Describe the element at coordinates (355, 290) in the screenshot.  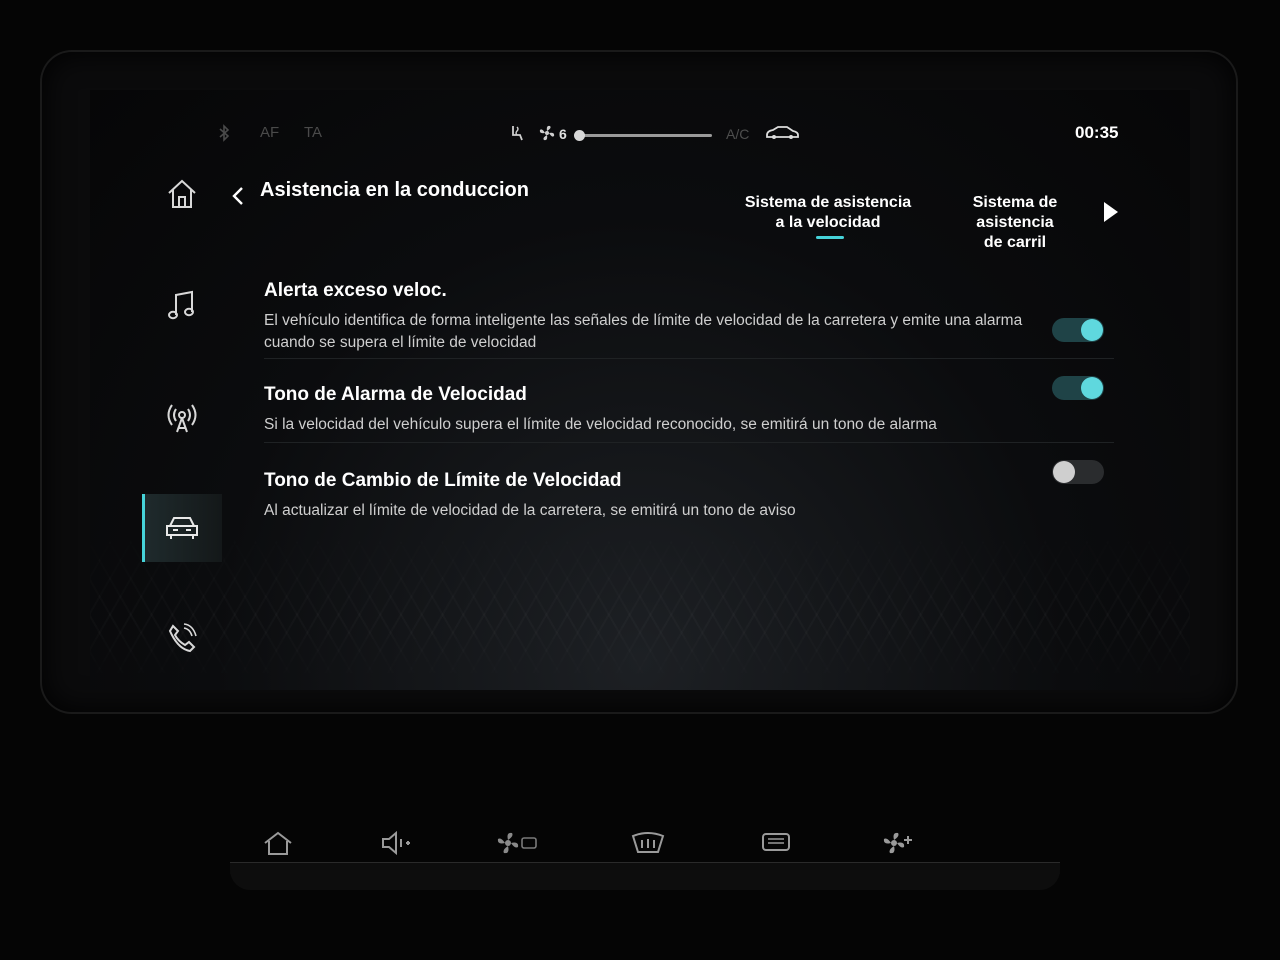
I see `setting-title: Alerta exceso veloc.` at that location.